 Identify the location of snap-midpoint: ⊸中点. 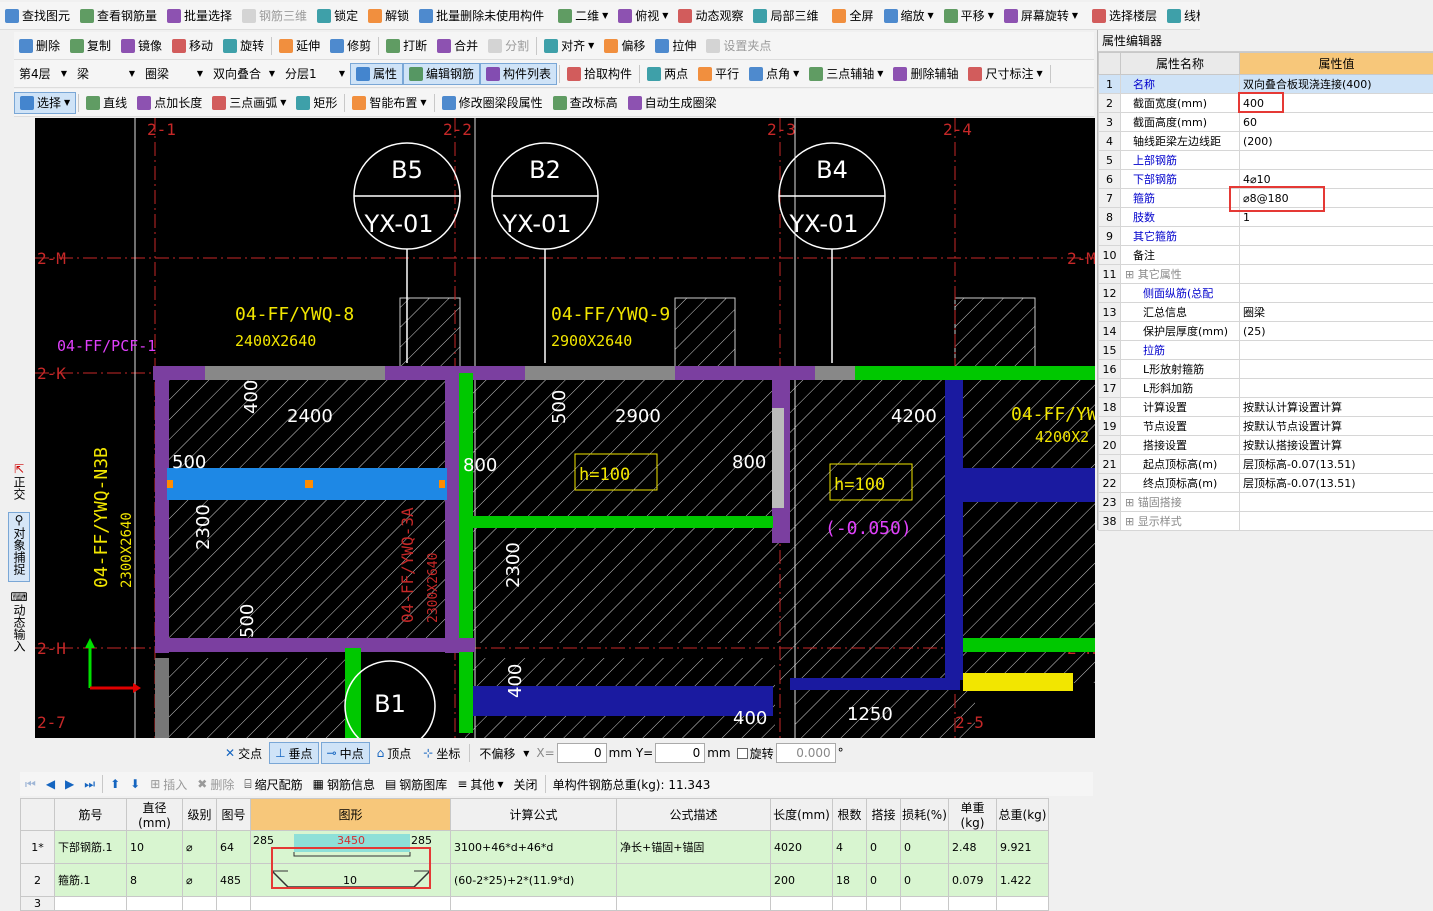
(345, 753).